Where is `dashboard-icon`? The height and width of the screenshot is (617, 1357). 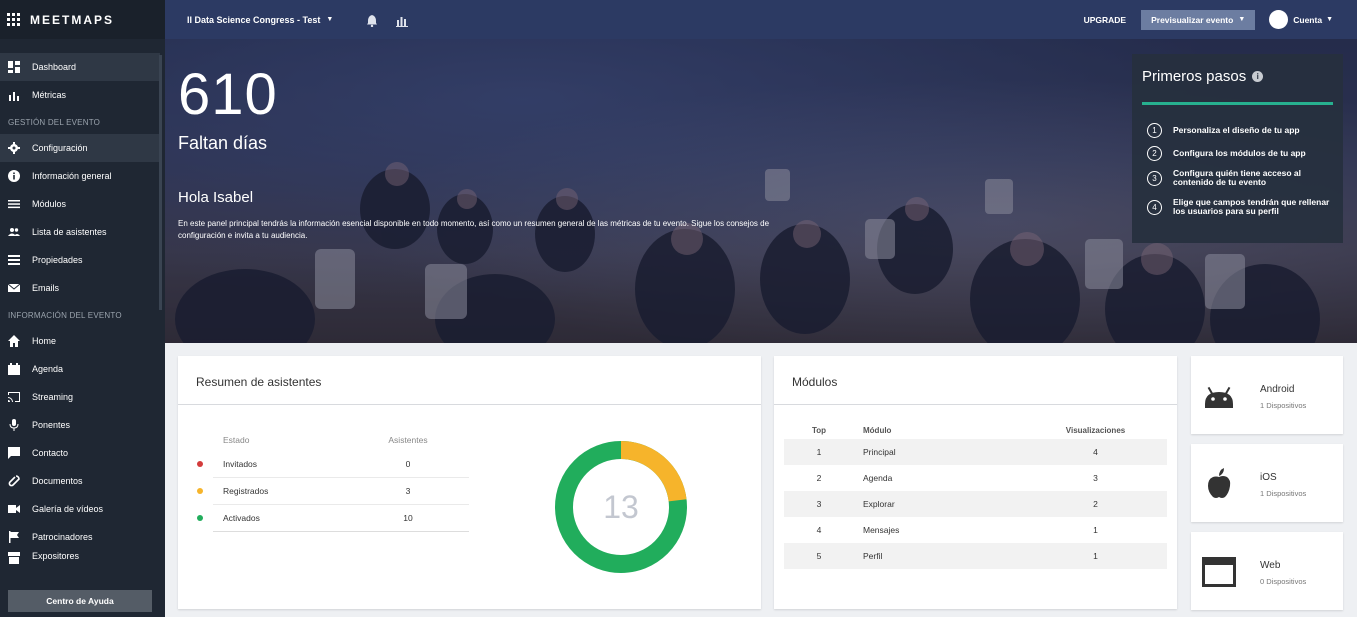 dashboard-icon is located at coordinates (14, 67).